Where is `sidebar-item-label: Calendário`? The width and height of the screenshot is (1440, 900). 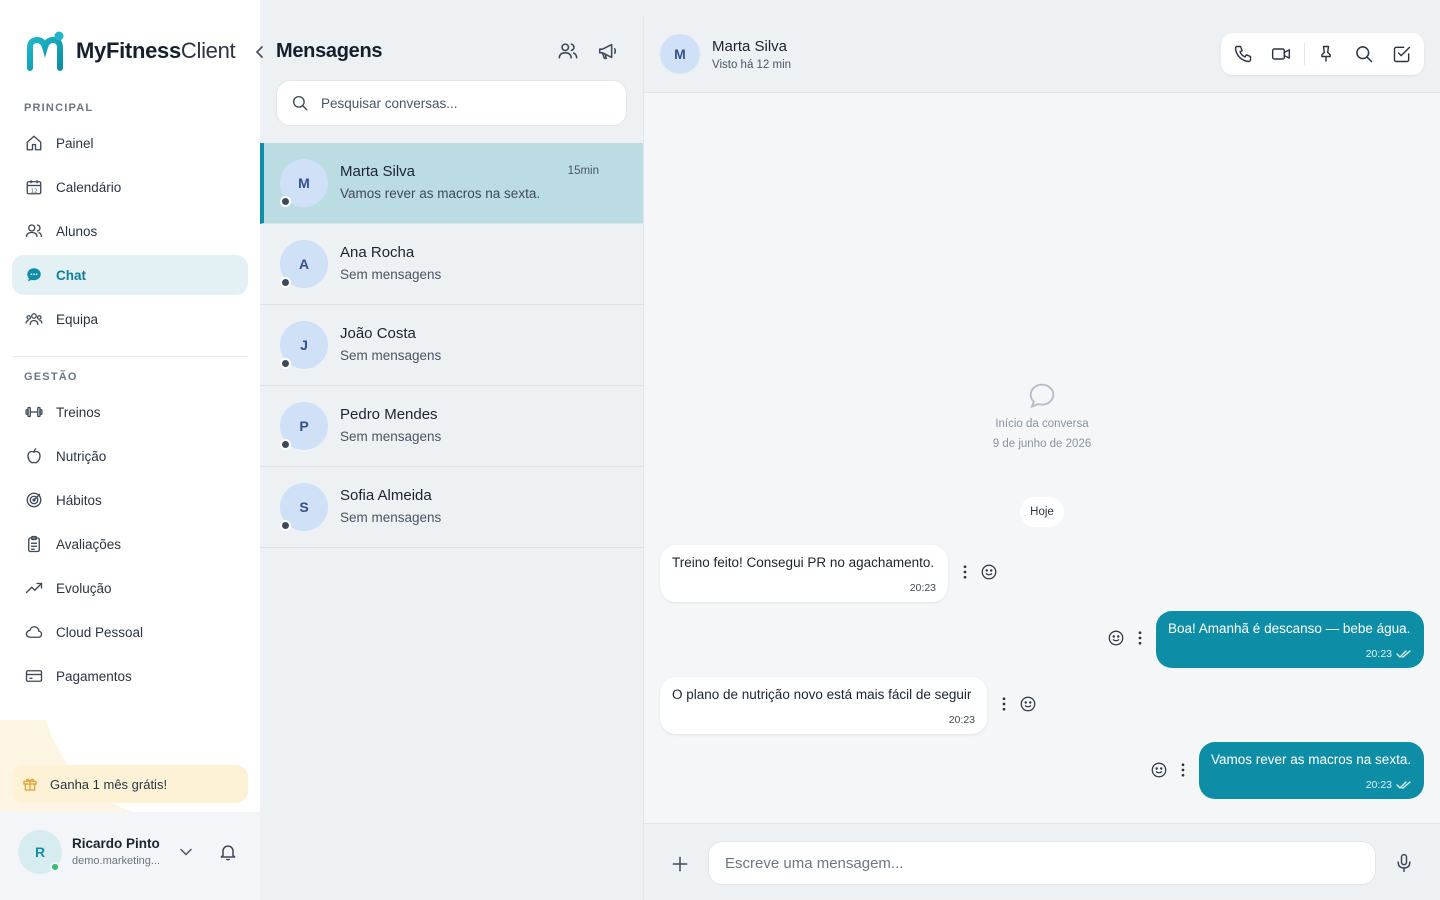 sidebar-item-label: Calendário is located at coordinates (89, 187).